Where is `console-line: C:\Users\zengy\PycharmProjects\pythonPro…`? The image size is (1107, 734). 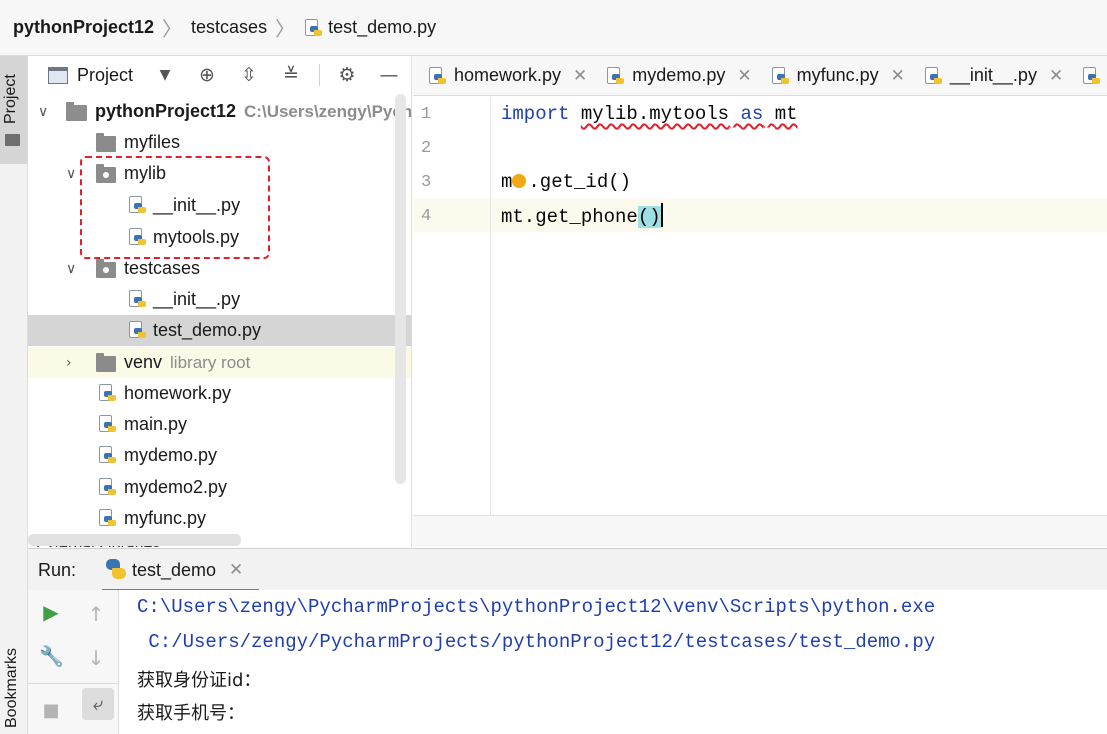 console-line: C:\Users\zengy\PycharmProjects\pythonPro… is located at coordinates (536, 607).